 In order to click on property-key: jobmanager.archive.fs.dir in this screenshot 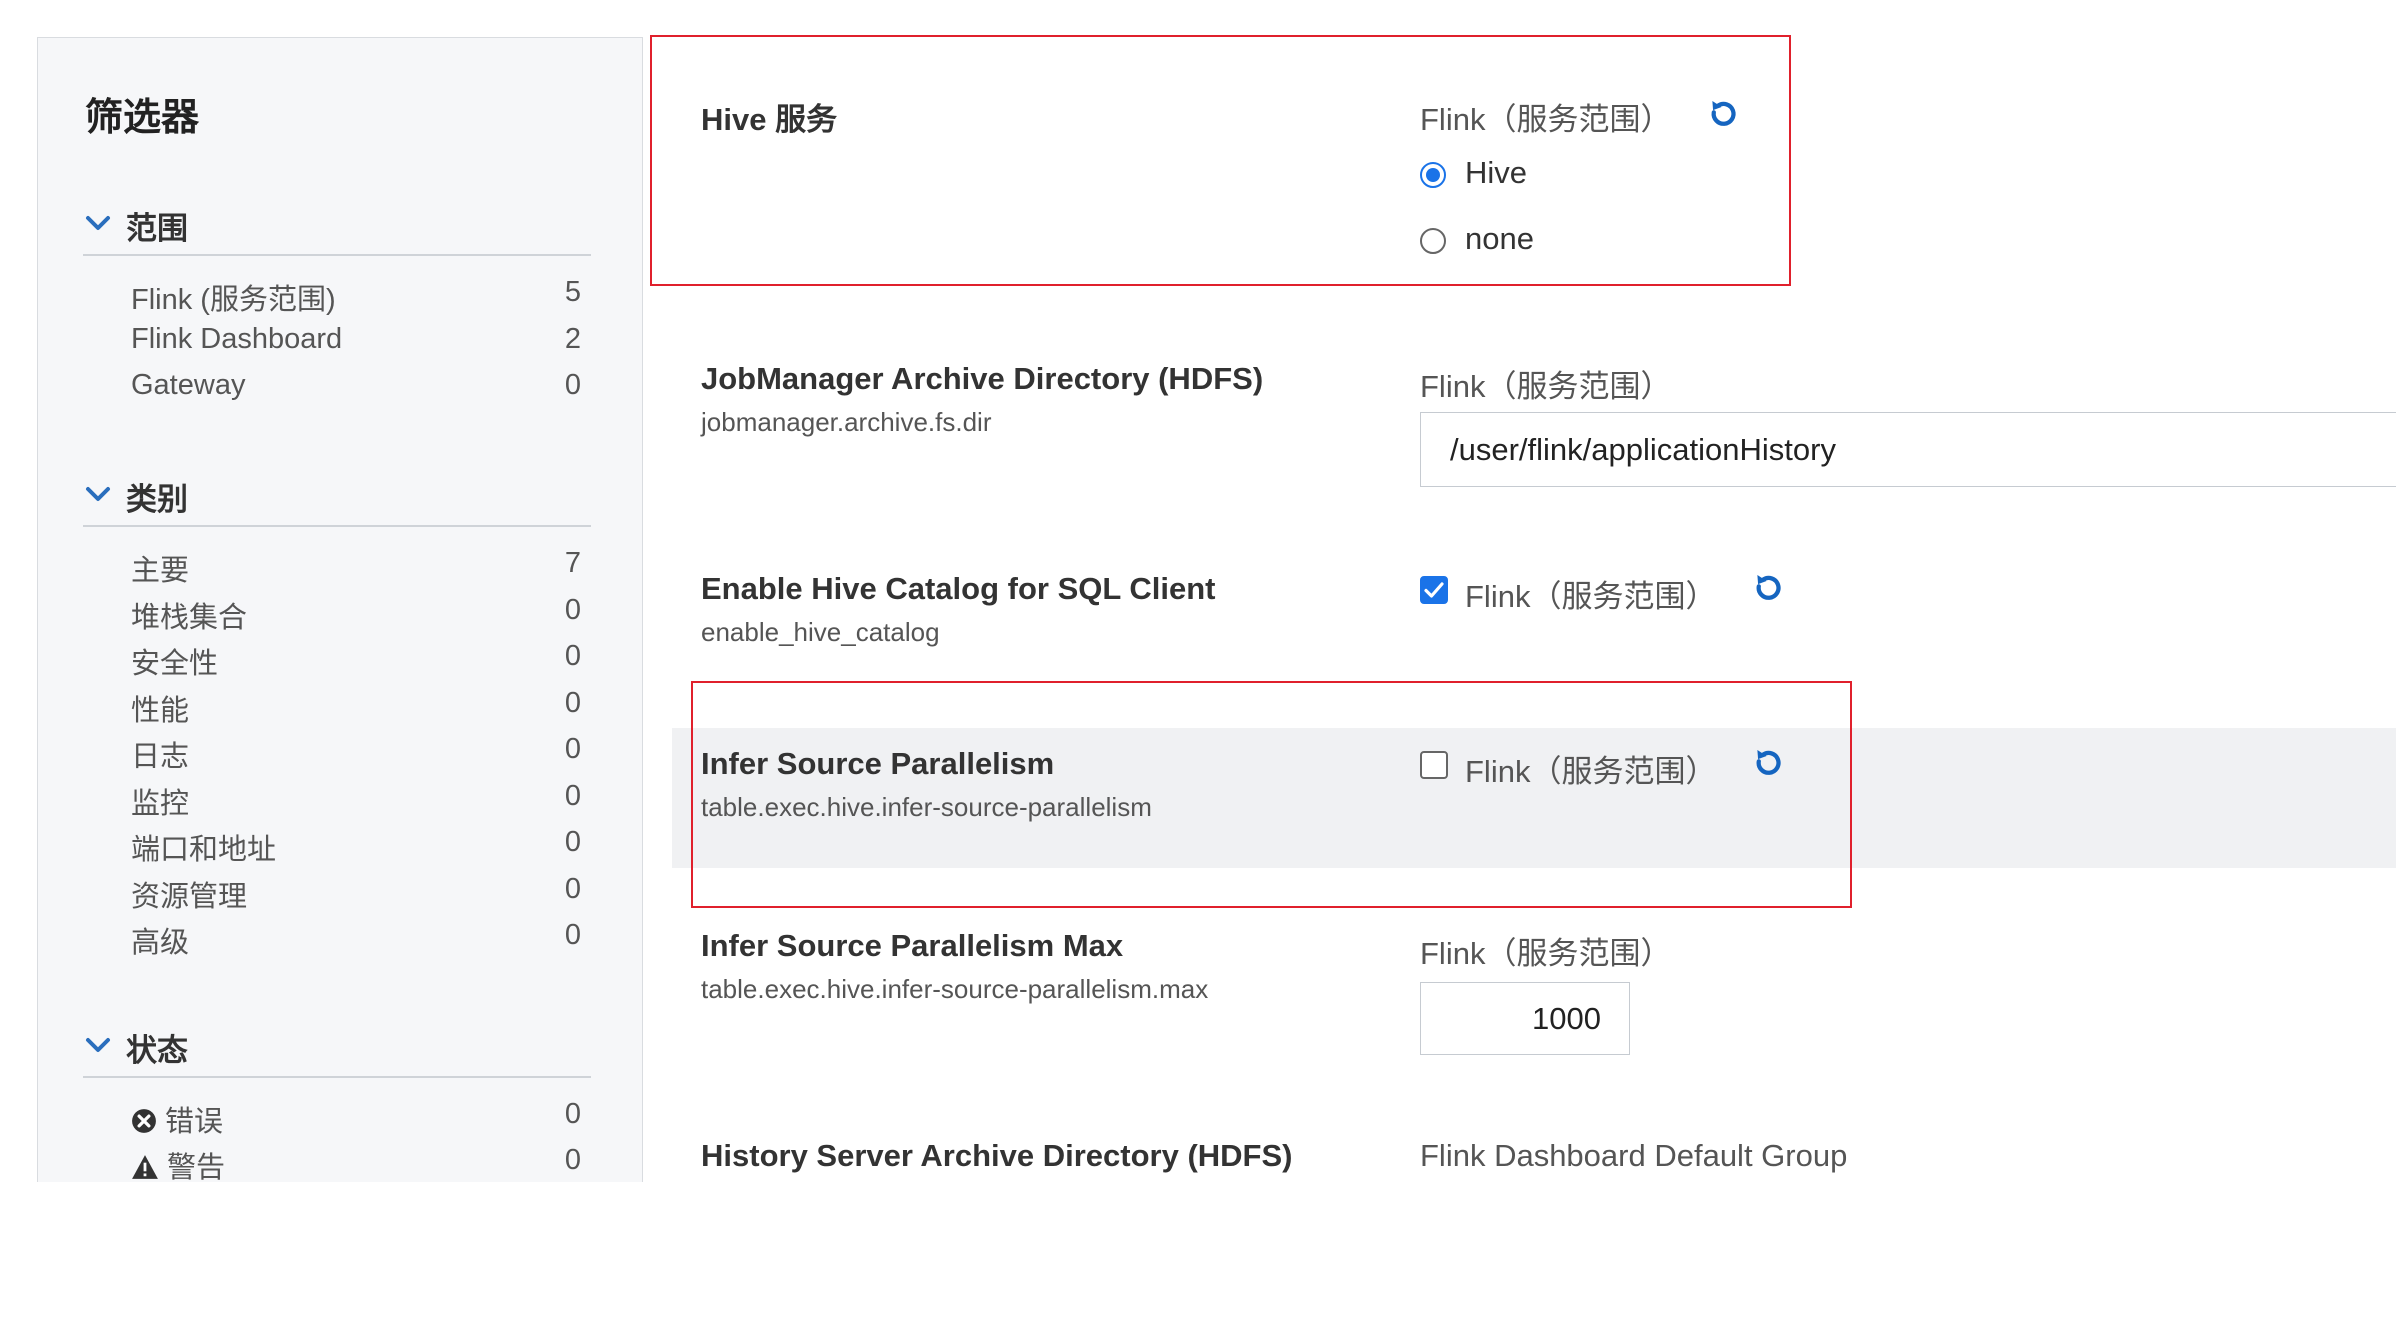, I will do `click(846, 422)`.